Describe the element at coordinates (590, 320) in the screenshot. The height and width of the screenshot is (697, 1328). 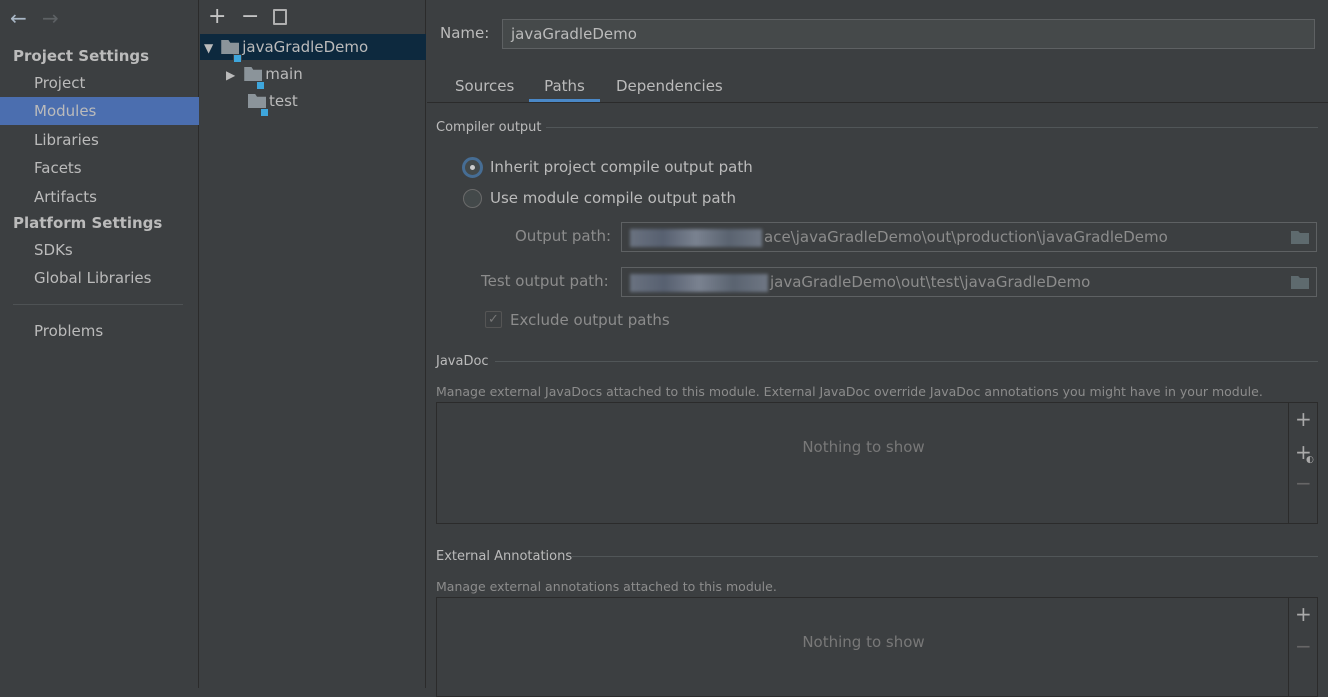
I see `exclude-label: Exclude output paths` at that location.